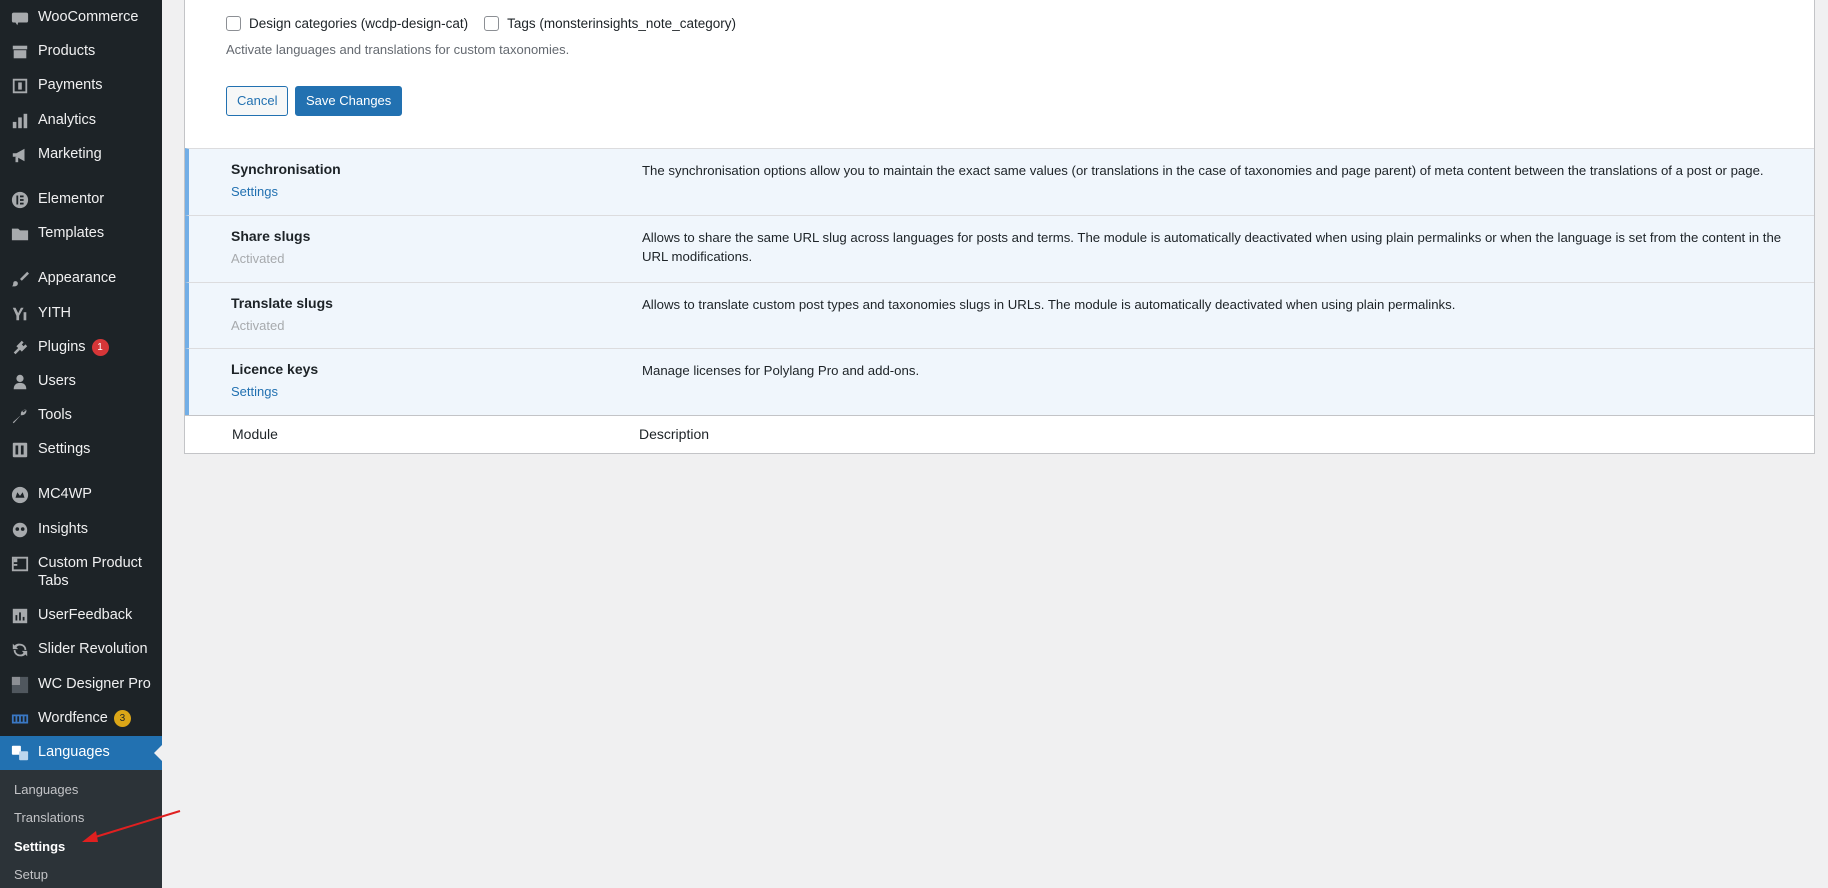 The width and height of the screenshot is (1828, 888). I want to click on submenu-languages: Languages, so click(46, 789).